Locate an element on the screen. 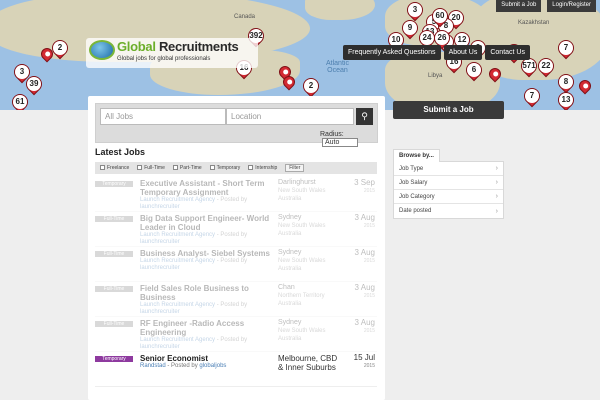 The width and height of the screenshot is (600, 400). browse-item-job-salary: Job Salary › is located at coordinates (448, 183).